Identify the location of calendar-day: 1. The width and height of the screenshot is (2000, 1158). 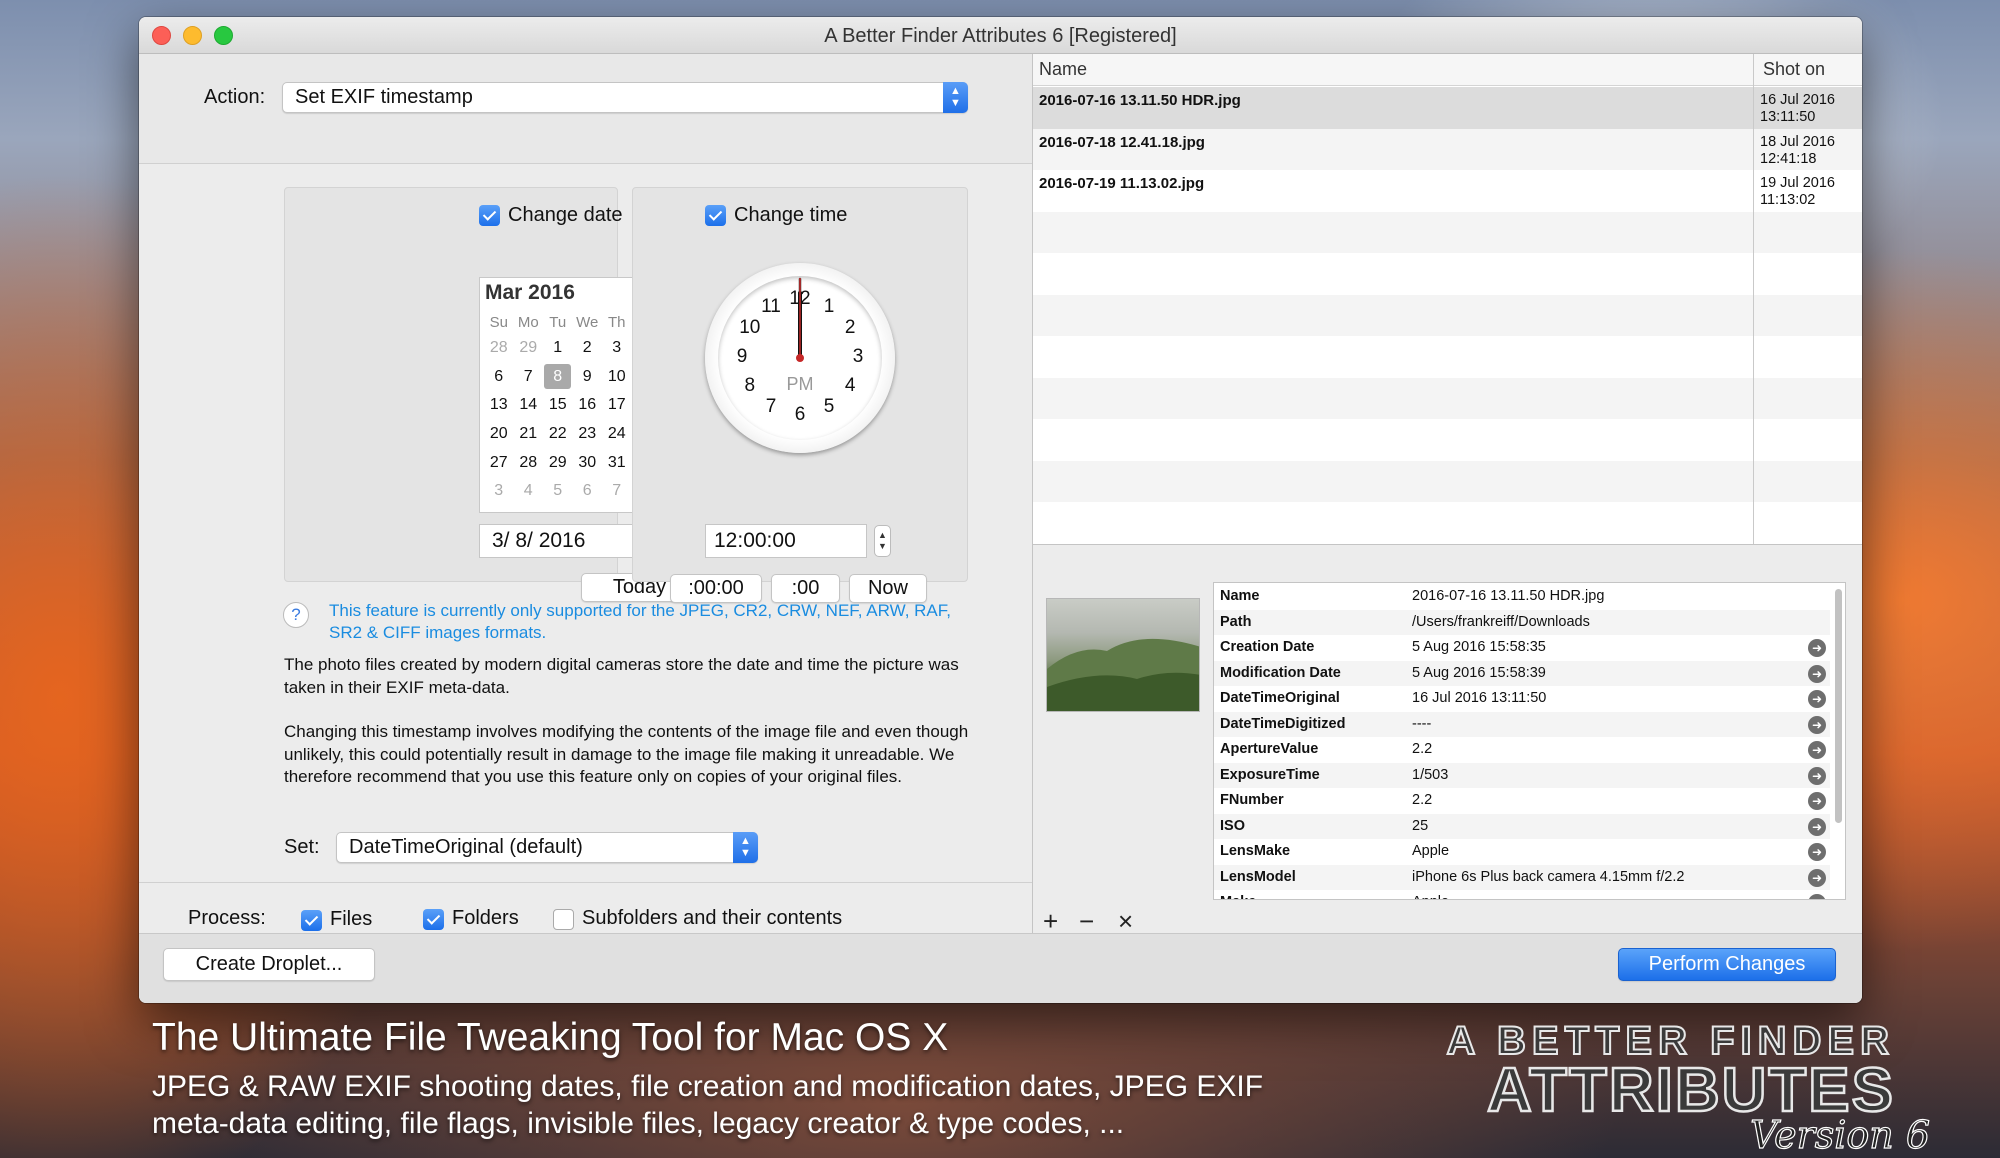
(558, 348).